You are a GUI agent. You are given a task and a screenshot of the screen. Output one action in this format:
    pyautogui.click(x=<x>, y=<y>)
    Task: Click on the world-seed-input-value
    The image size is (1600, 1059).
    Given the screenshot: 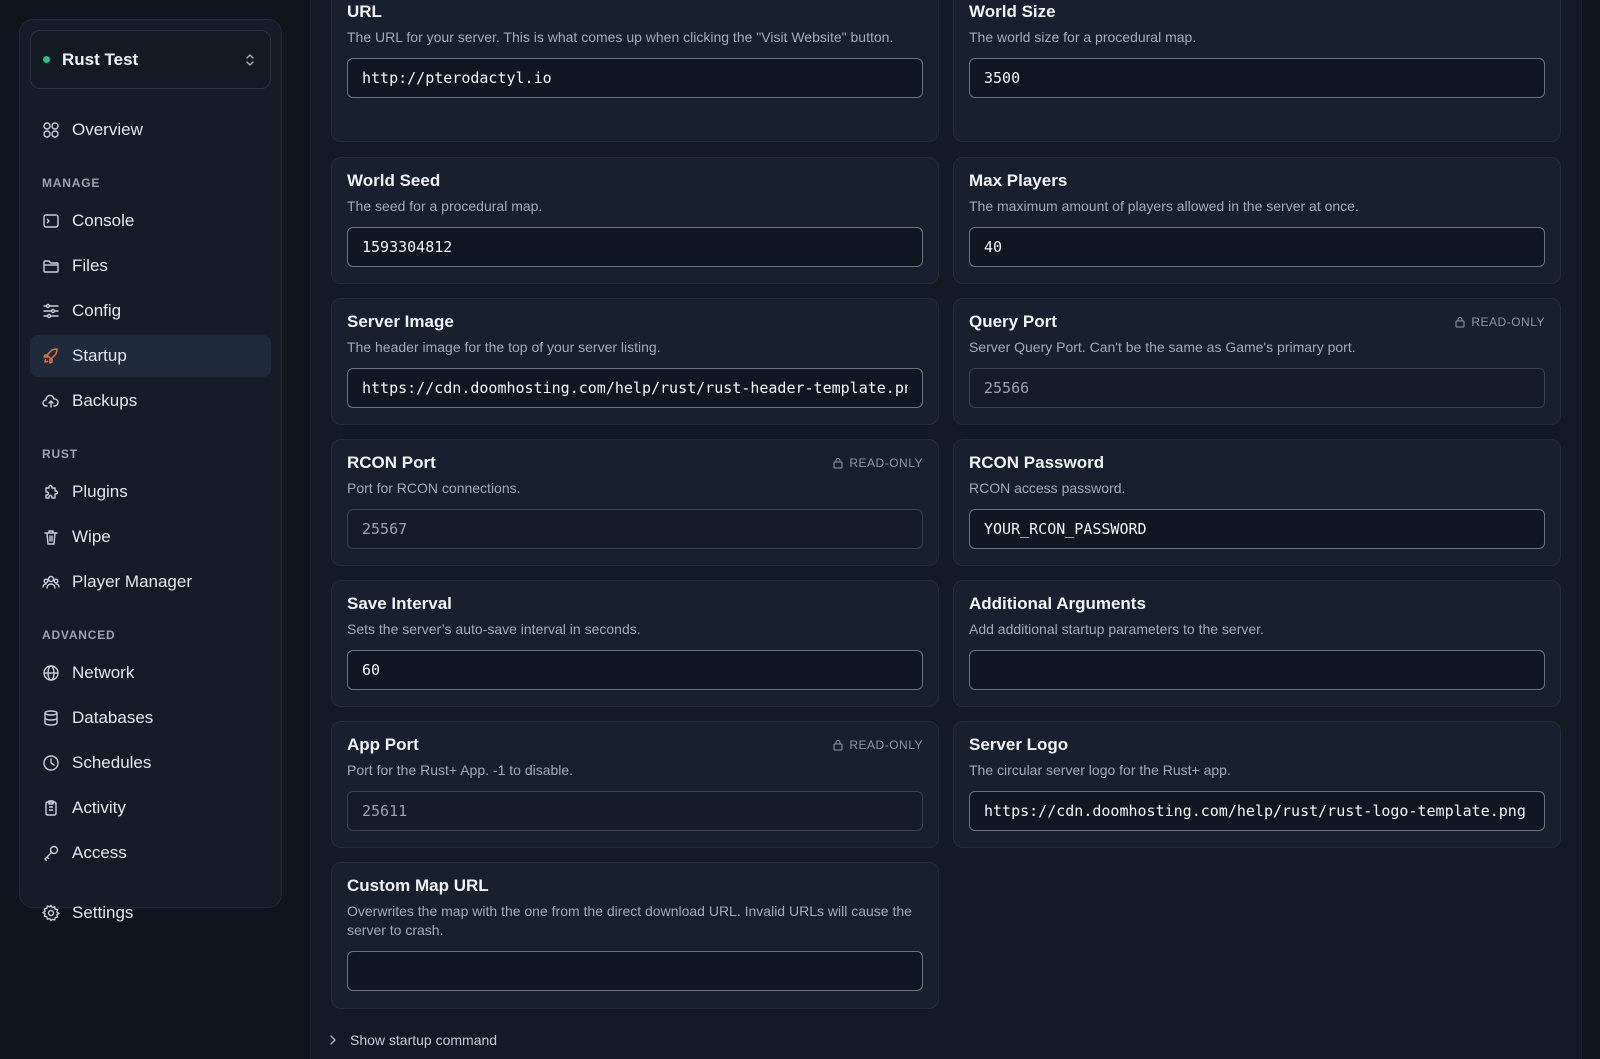 What is the action you would take?
    pyautogui.click(x=635, y=247)
    